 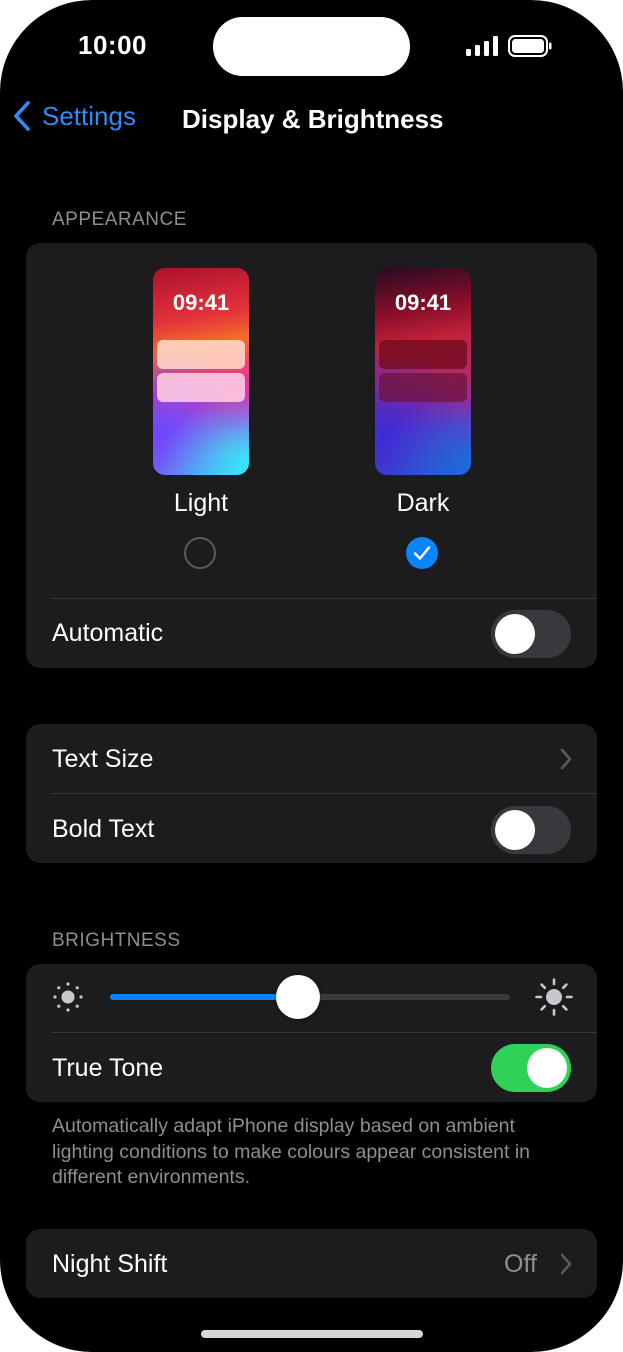 What do you see at coordinates (108, 633) in the screenshot?
I see `automatic-label: Automatic` at bounding box center [108, 633].